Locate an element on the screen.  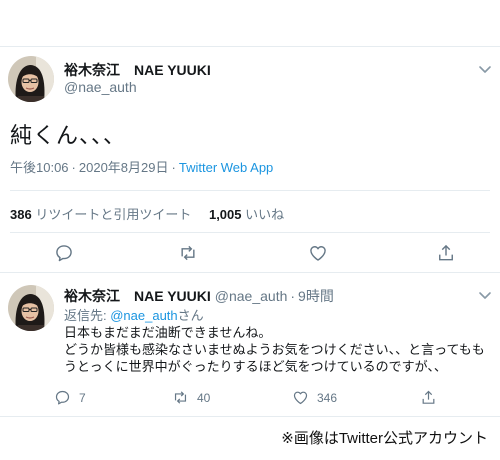
retweet-button is located at coordinates (188, 253).